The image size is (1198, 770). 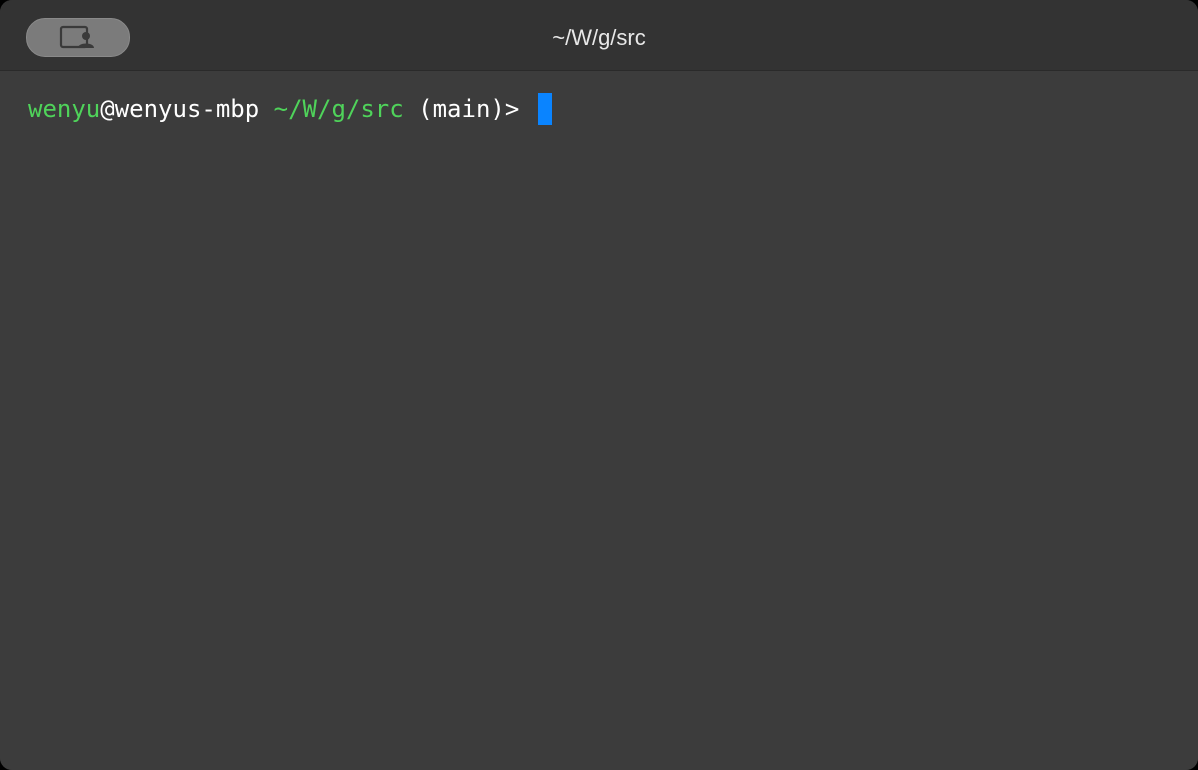 I want to click on prompt-user: wenyu, so click(x=64, y=109).